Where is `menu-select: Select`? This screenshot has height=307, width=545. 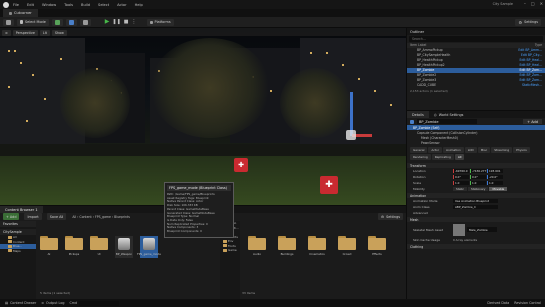 menu-select: Select is located at coordinates (103, 5).